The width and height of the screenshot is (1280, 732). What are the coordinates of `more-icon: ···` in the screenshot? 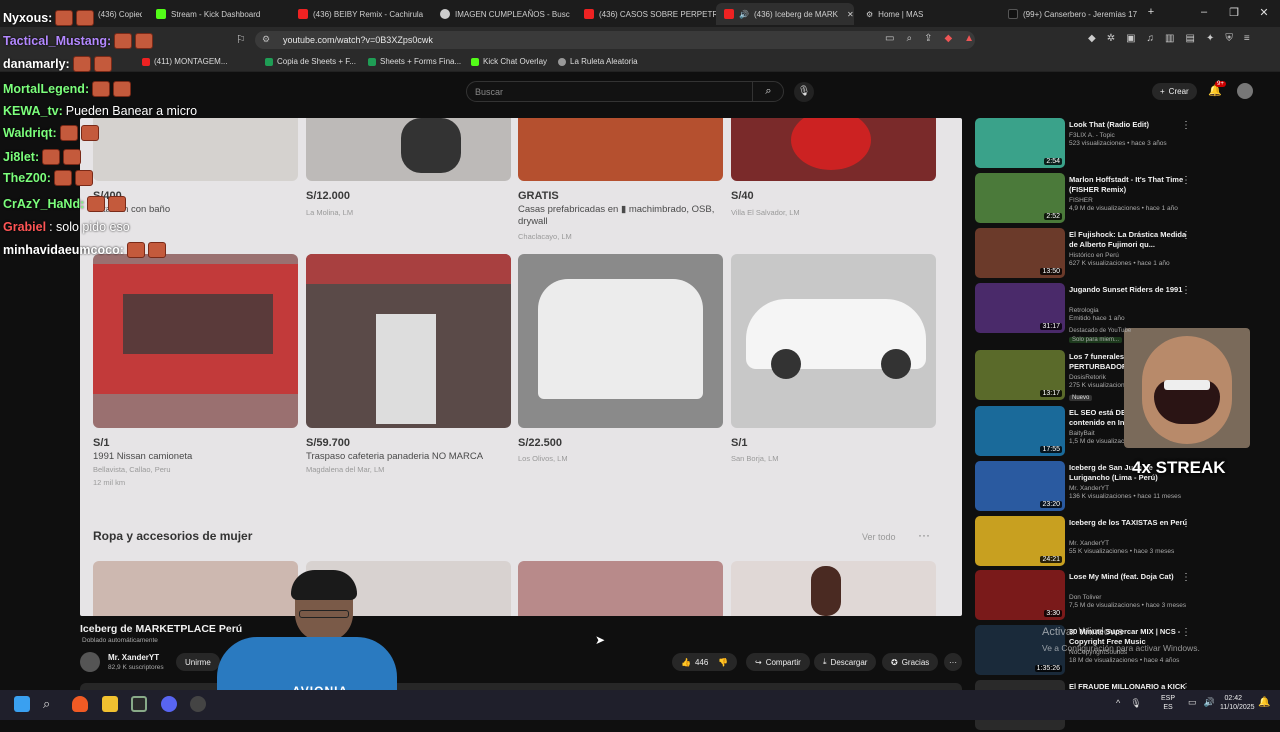 It's located at (924, 535).